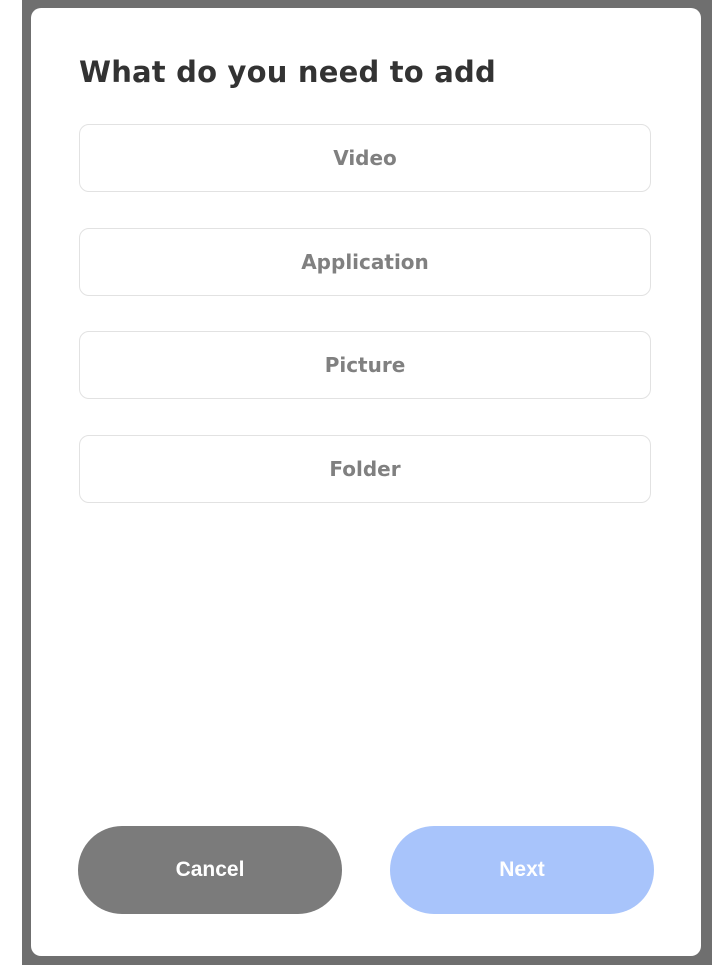 The height and width of the screenshot is (965, 723). What do you see at coordinates (365, 469) in the screenshot?
I see `option-folder: Folder` at bounding box center [365, 469].